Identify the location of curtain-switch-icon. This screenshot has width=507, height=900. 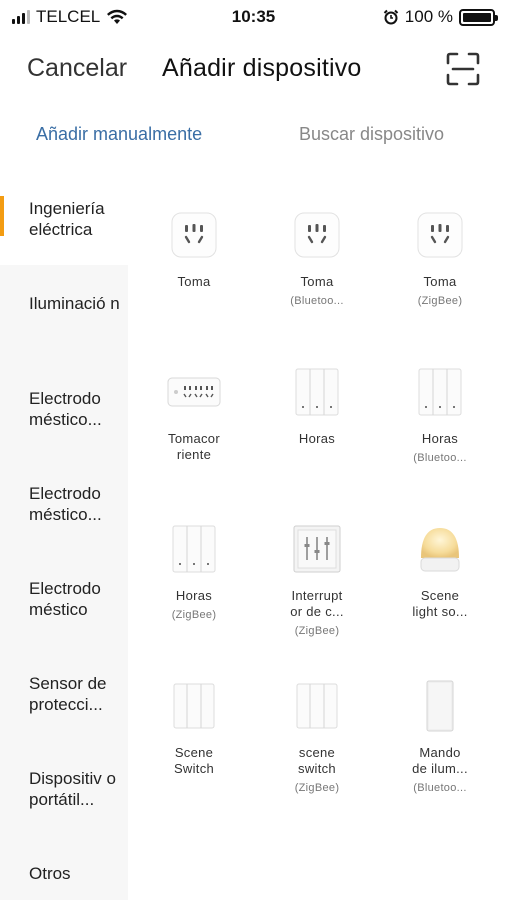
(317, 549).